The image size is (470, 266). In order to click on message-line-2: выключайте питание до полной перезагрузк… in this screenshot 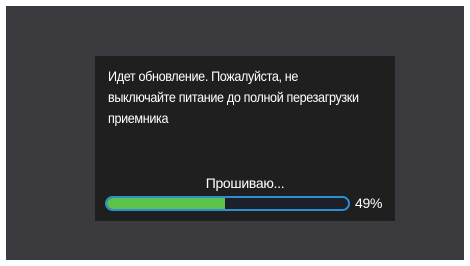, I will do `click(233, 97)`.